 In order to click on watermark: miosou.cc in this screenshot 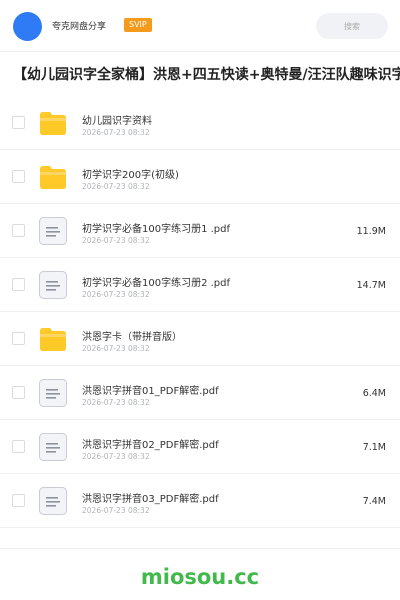, I will do `click(200, 577)`.